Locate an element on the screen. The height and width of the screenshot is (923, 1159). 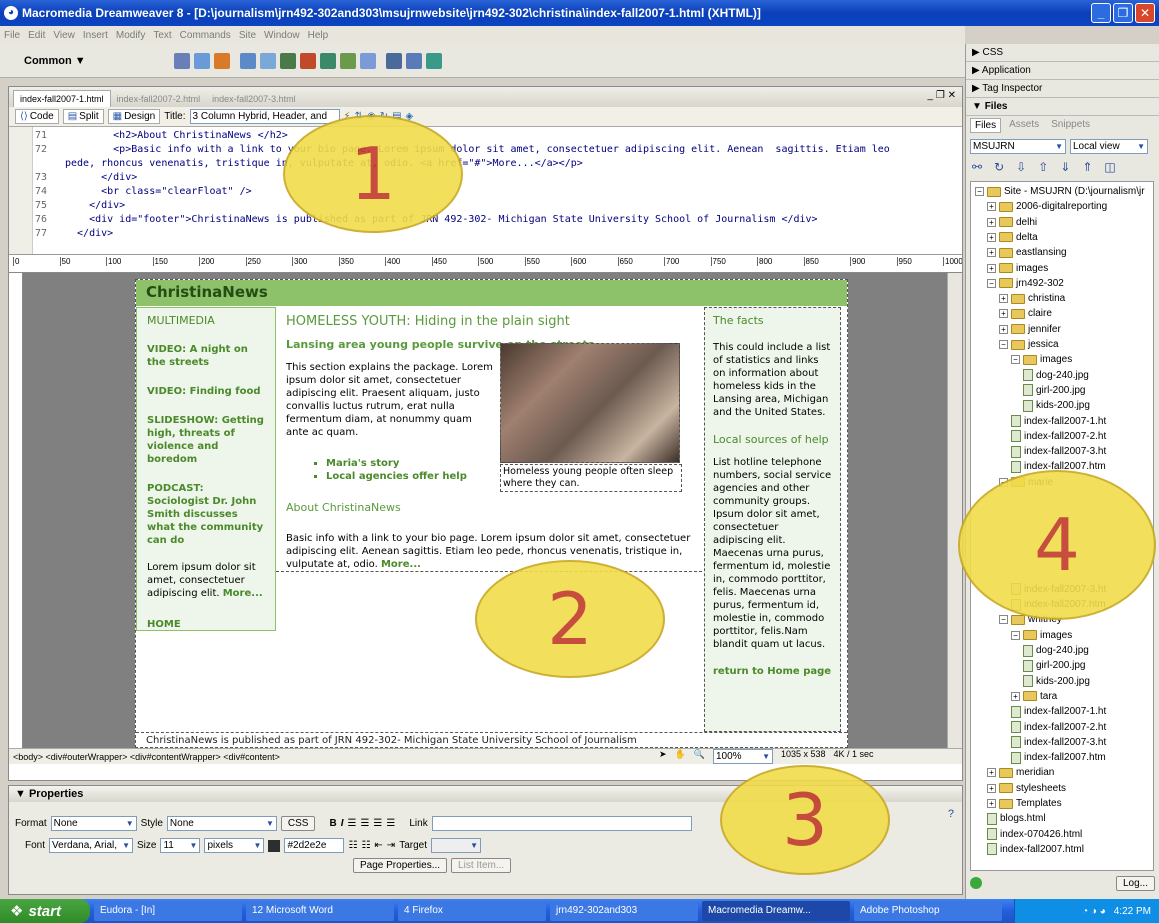
site-select: MSUJRN ▼ is located at coordinates (1018, 146).